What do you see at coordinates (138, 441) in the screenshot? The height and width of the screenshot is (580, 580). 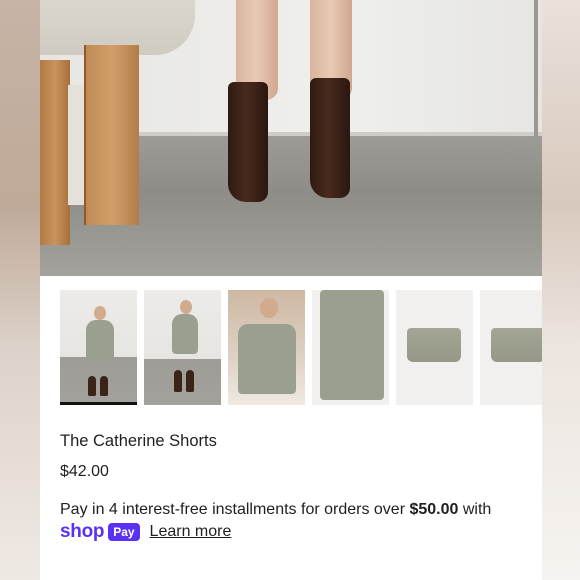 I see `product-title: The Catherine Shorts` at bounding box center [138, 441].